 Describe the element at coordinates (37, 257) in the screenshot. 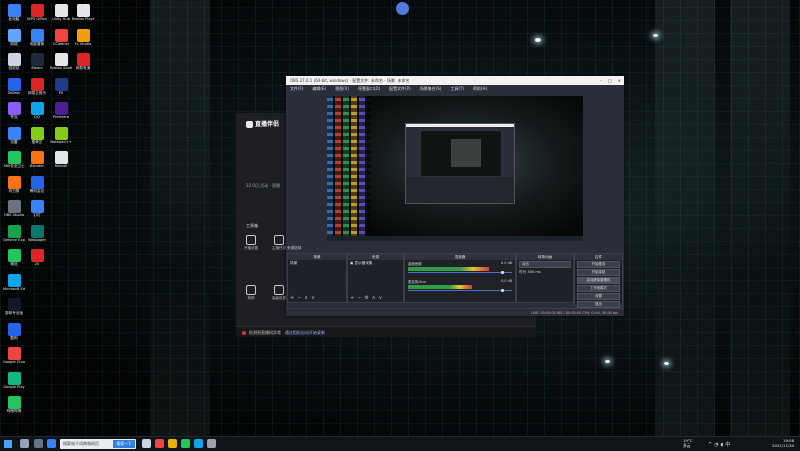

I see `desktop-icon: 20` at that location.